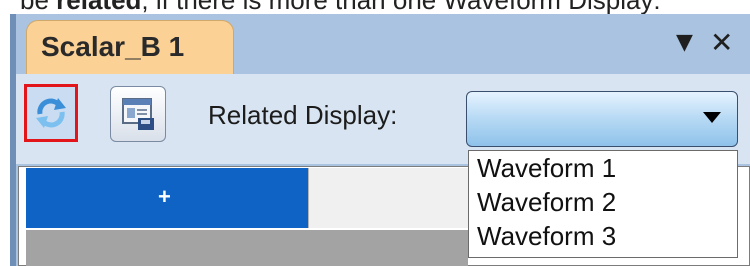 The height and width of the screenshot is (266, 750). I want to click on save-display-button, so click(138, 114).